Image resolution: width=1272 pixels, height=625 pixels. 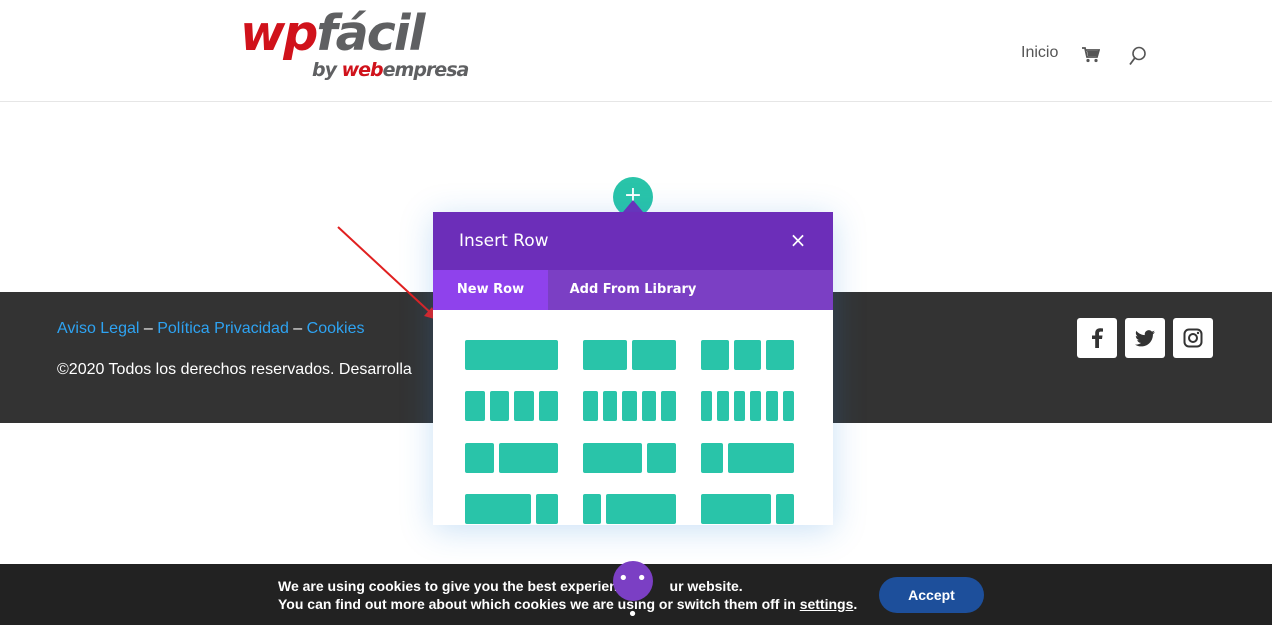 I want to click on tab-add-from-library: Add From Library, so click(x=633, y=290).